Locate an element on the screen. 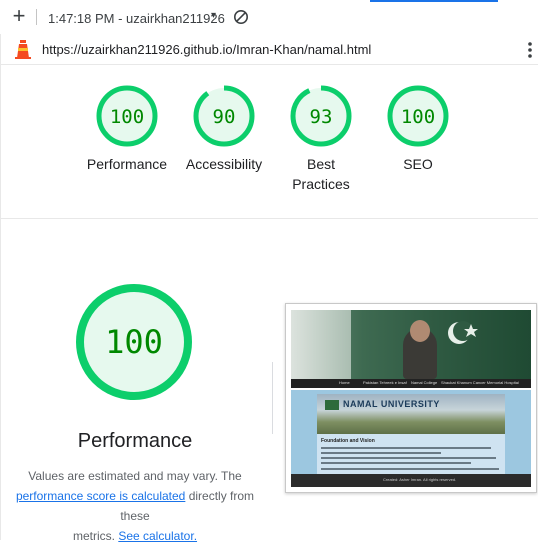 Image resolution: width=538 pixels, height=546 pixels. gauge-accessibility-score: 90 is located at coordinates (224, 117).